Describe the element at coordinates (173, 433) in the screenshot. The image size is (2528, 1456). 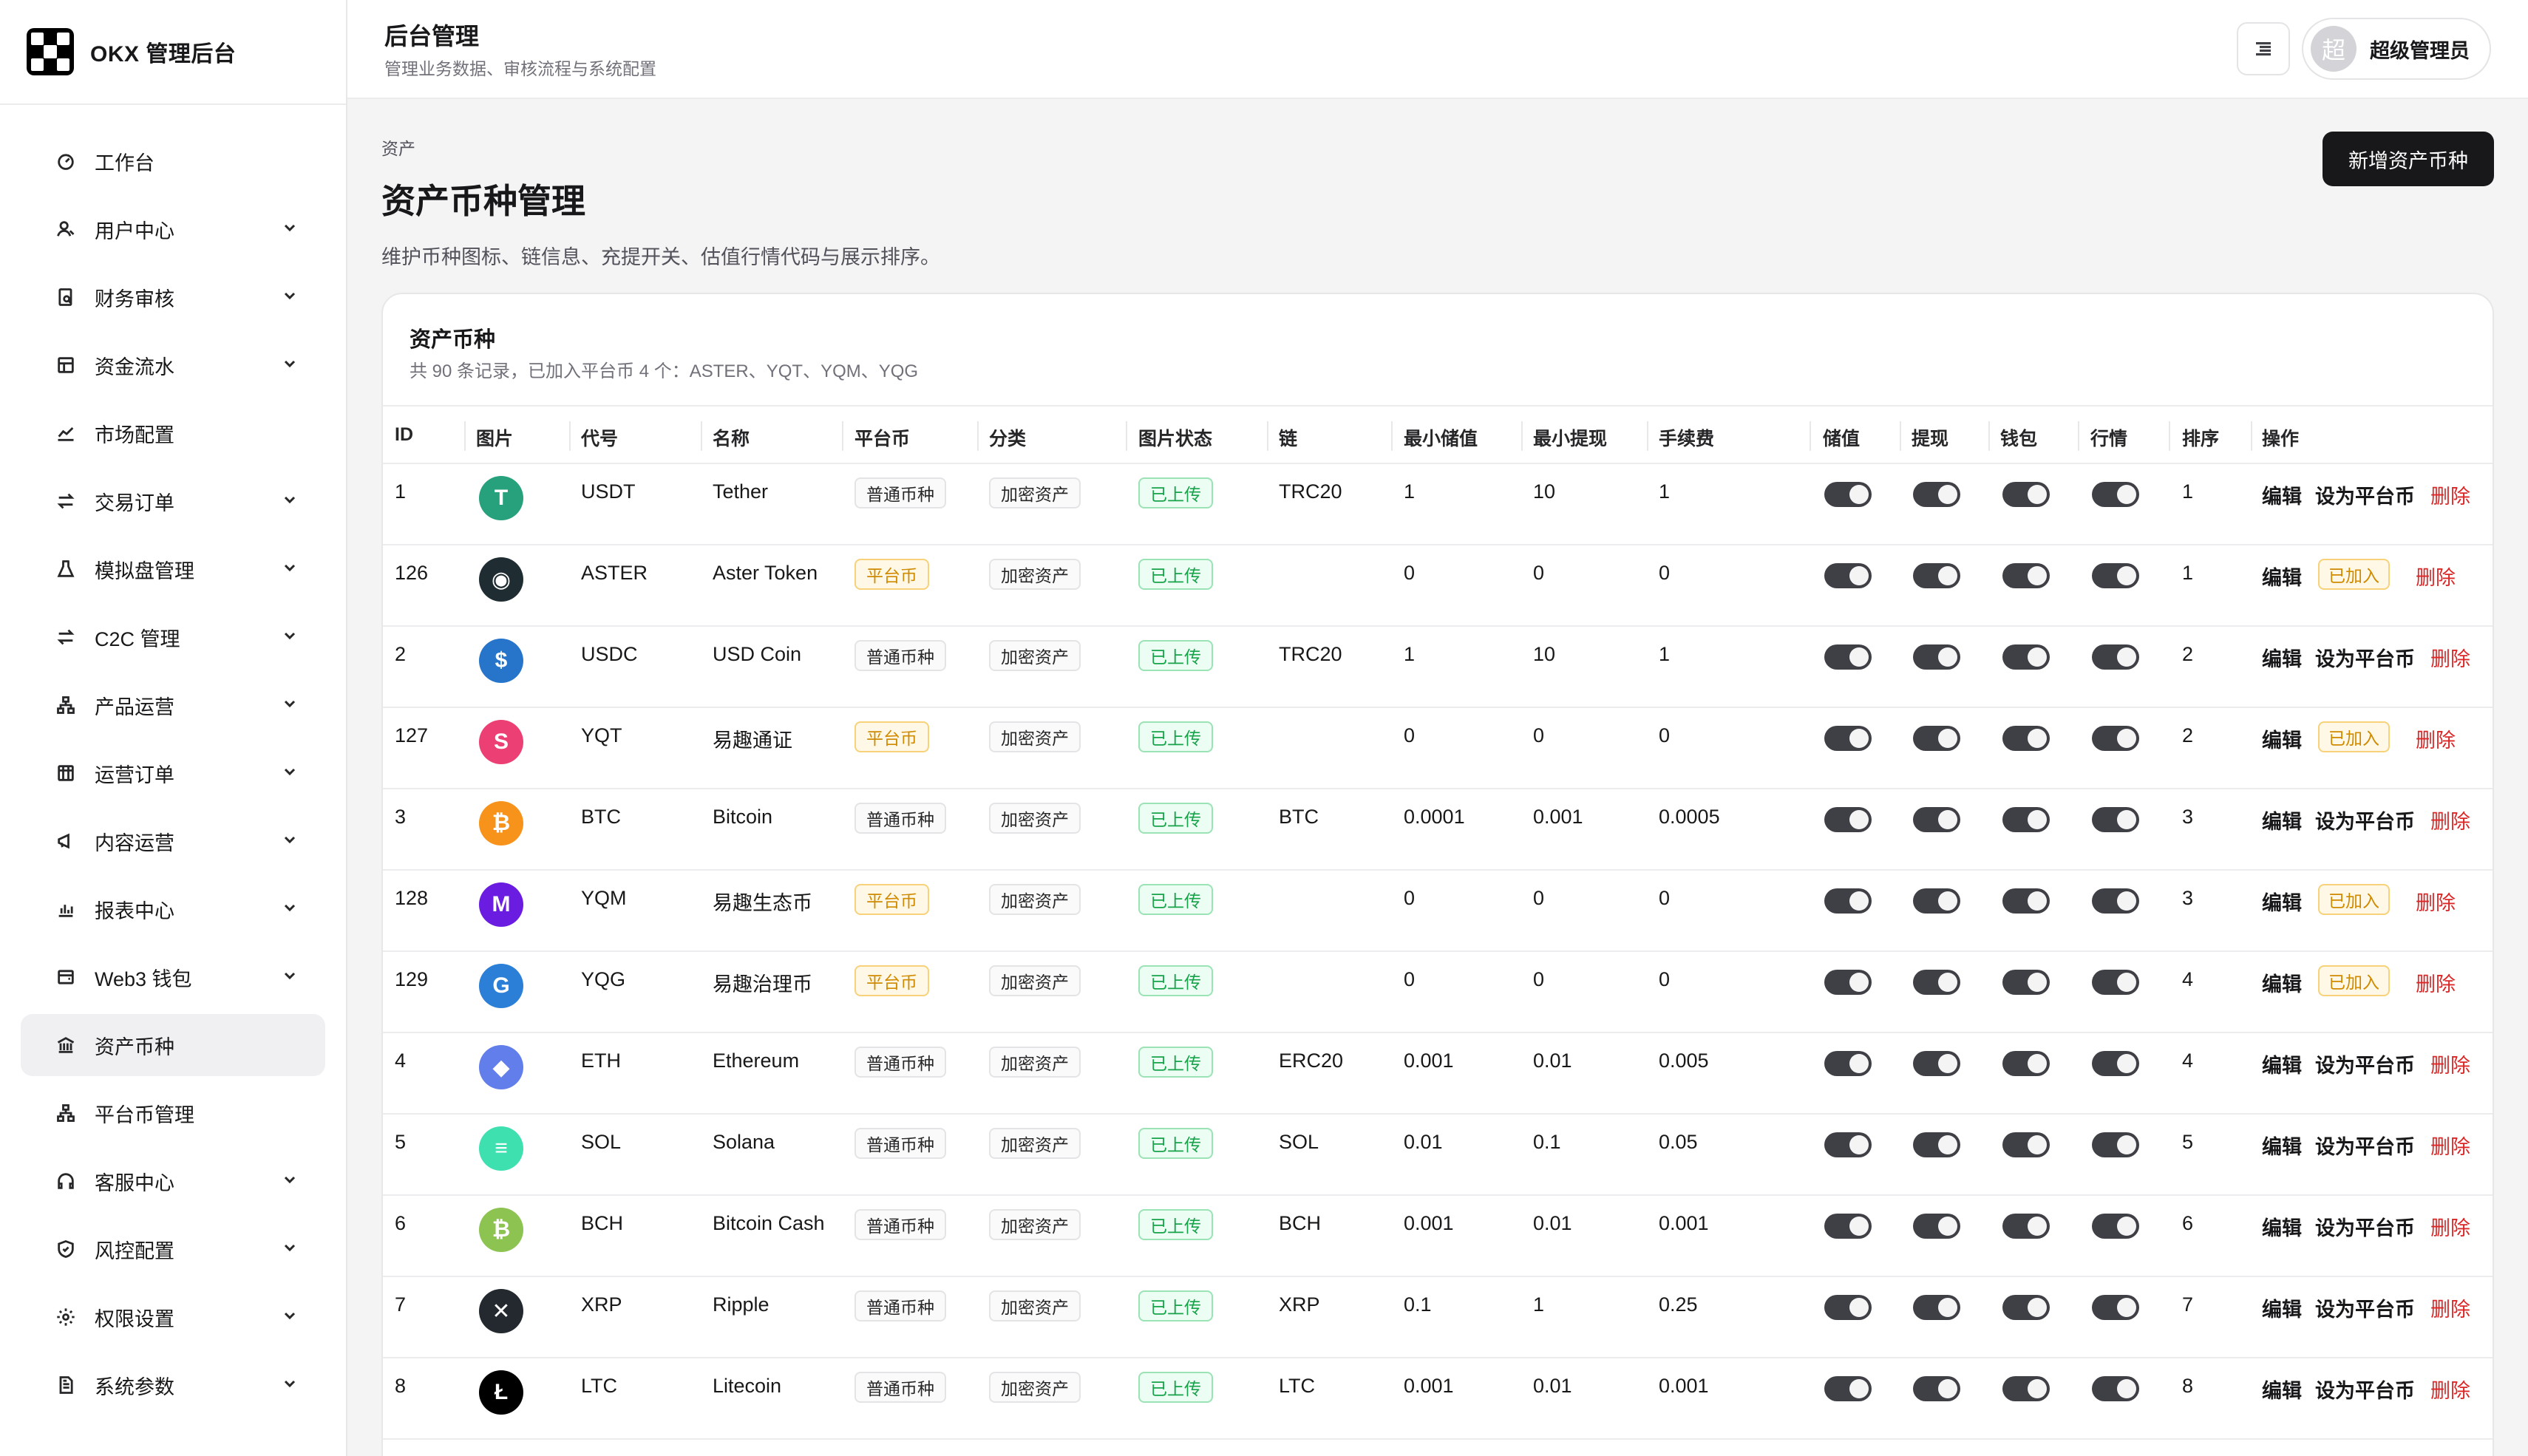
I see `sidebar-item-4: 市场配置` at that location.